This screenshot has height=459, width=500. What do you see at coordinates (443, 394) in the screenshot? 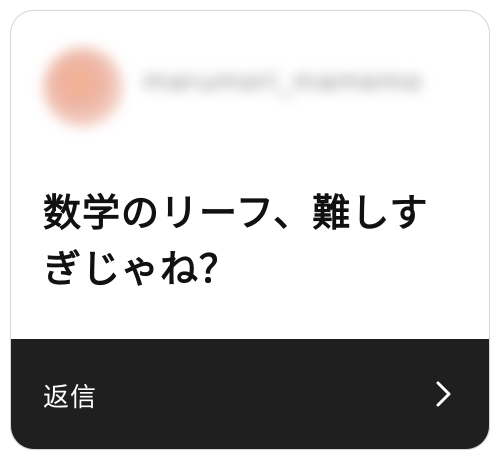
I see `chevron-right-icon` at bounding box center [443, 394].